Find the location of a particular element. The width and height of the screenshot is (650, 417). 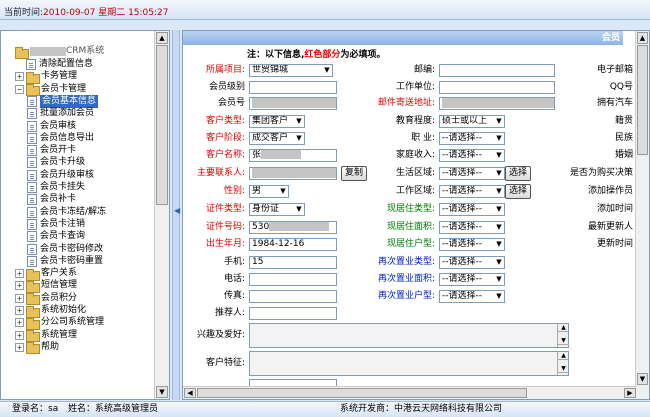

form-horizontal-scrollbar: ◀ ▶ is located at coordinates (410, 392).